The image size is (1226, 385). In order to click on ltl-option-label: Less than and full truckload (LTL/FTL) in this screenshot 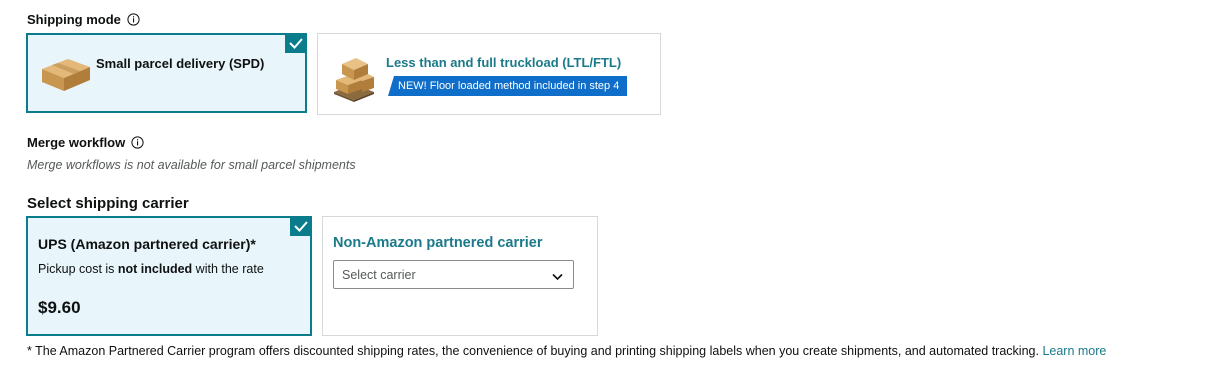, I will do `click(504, 62)`.